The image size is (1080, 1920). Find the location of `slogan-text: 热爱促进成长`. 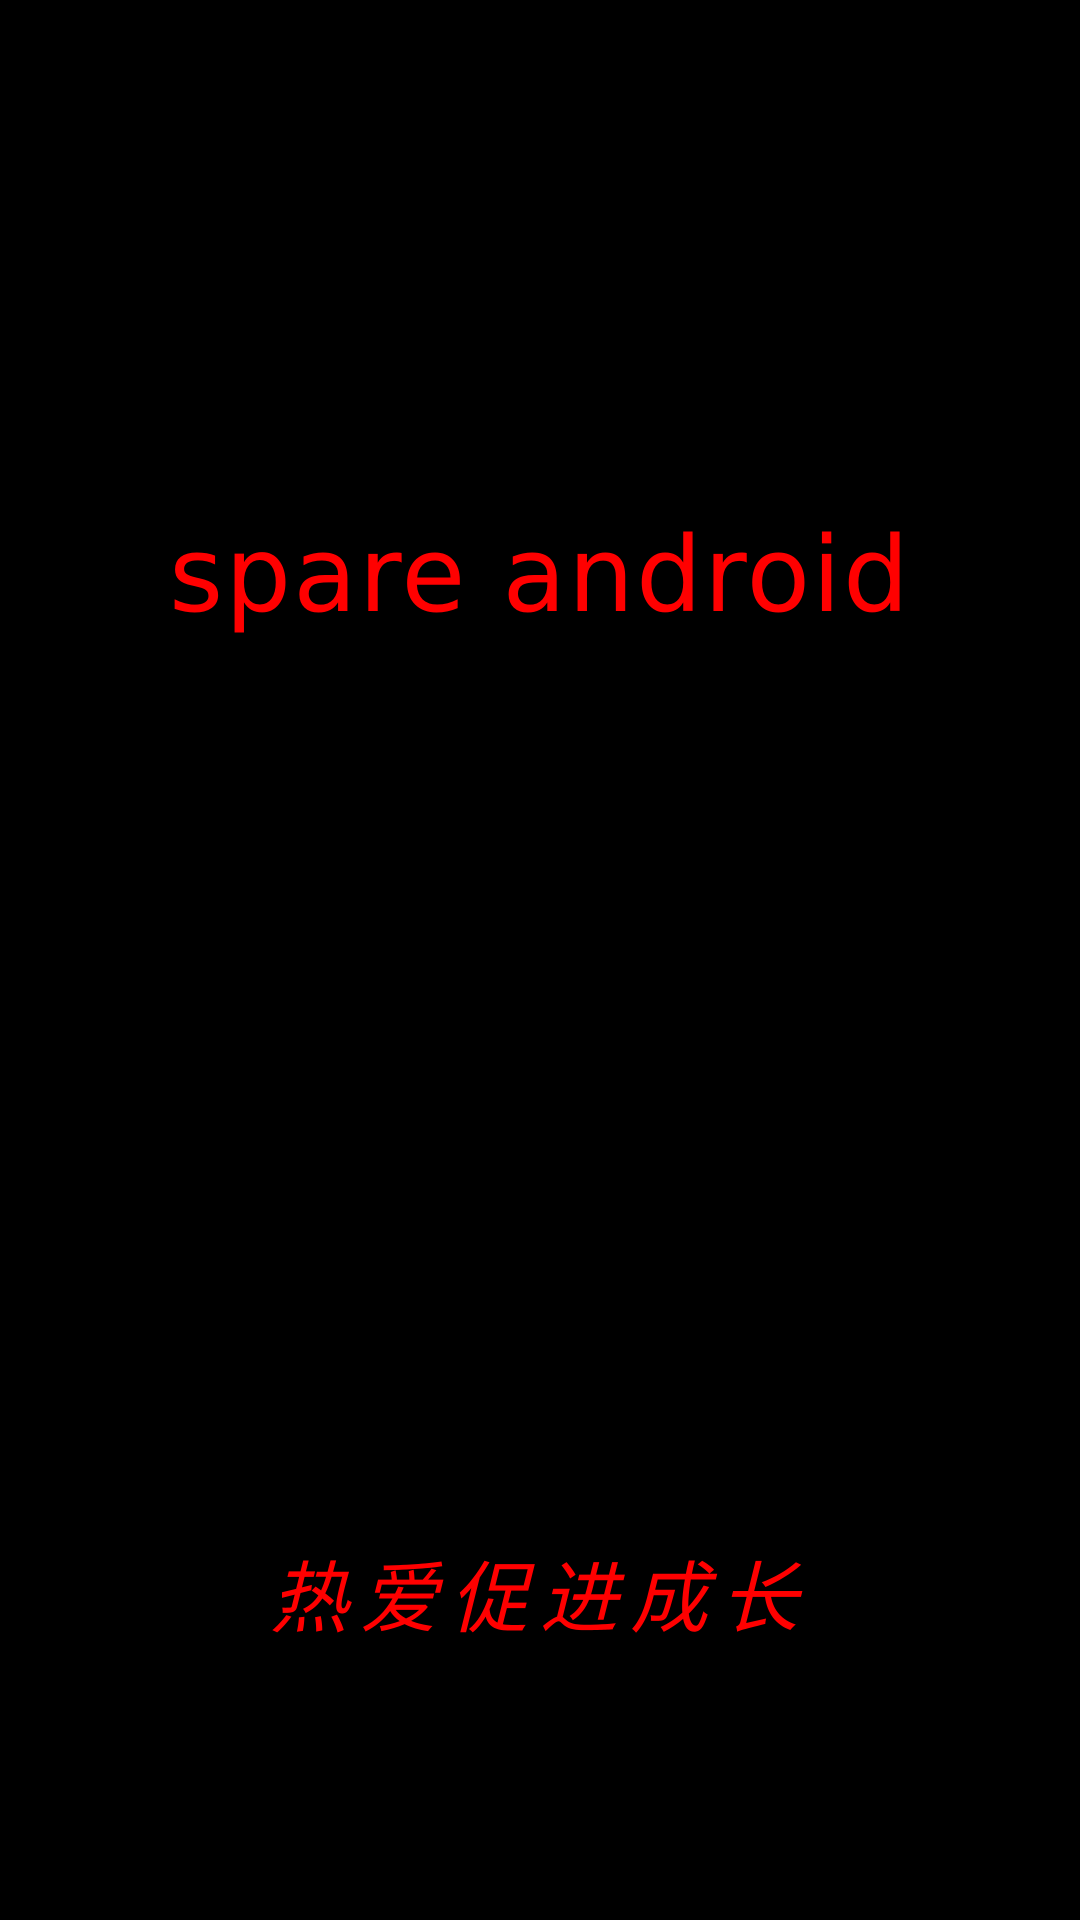

slogan-text: 热爱促进成长 is located at coordinates (539, 1600).